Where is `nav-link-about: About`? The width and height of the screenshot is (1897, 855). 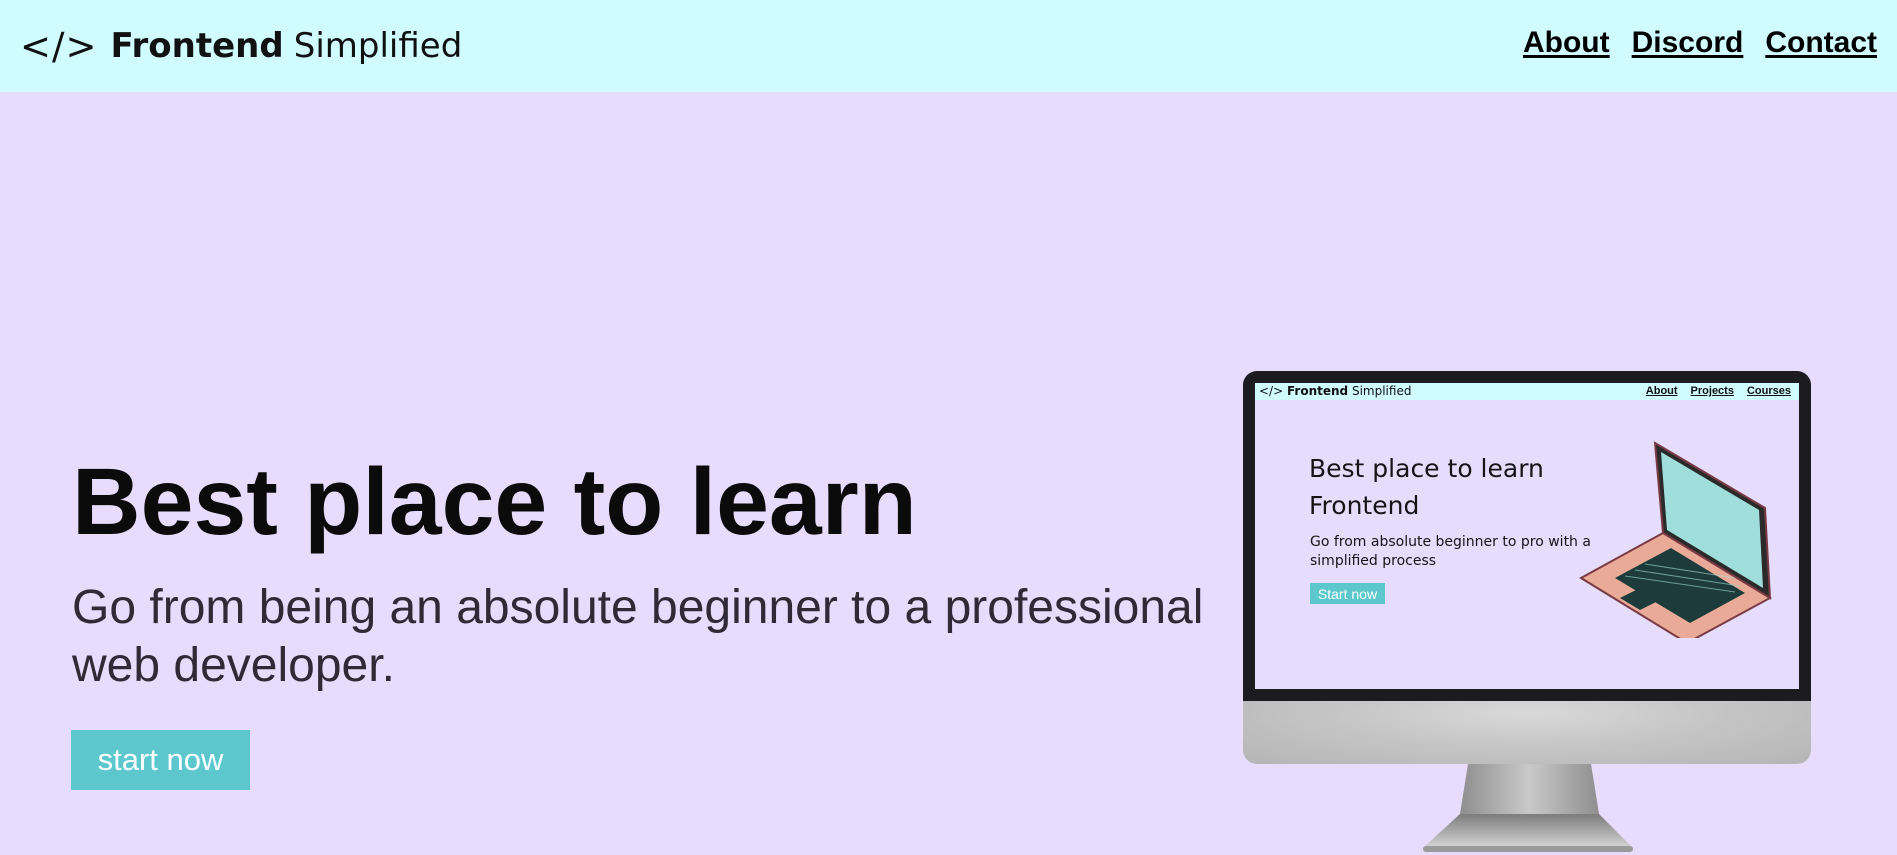
nav-link-about: About is located at coordinates (1566, 43).